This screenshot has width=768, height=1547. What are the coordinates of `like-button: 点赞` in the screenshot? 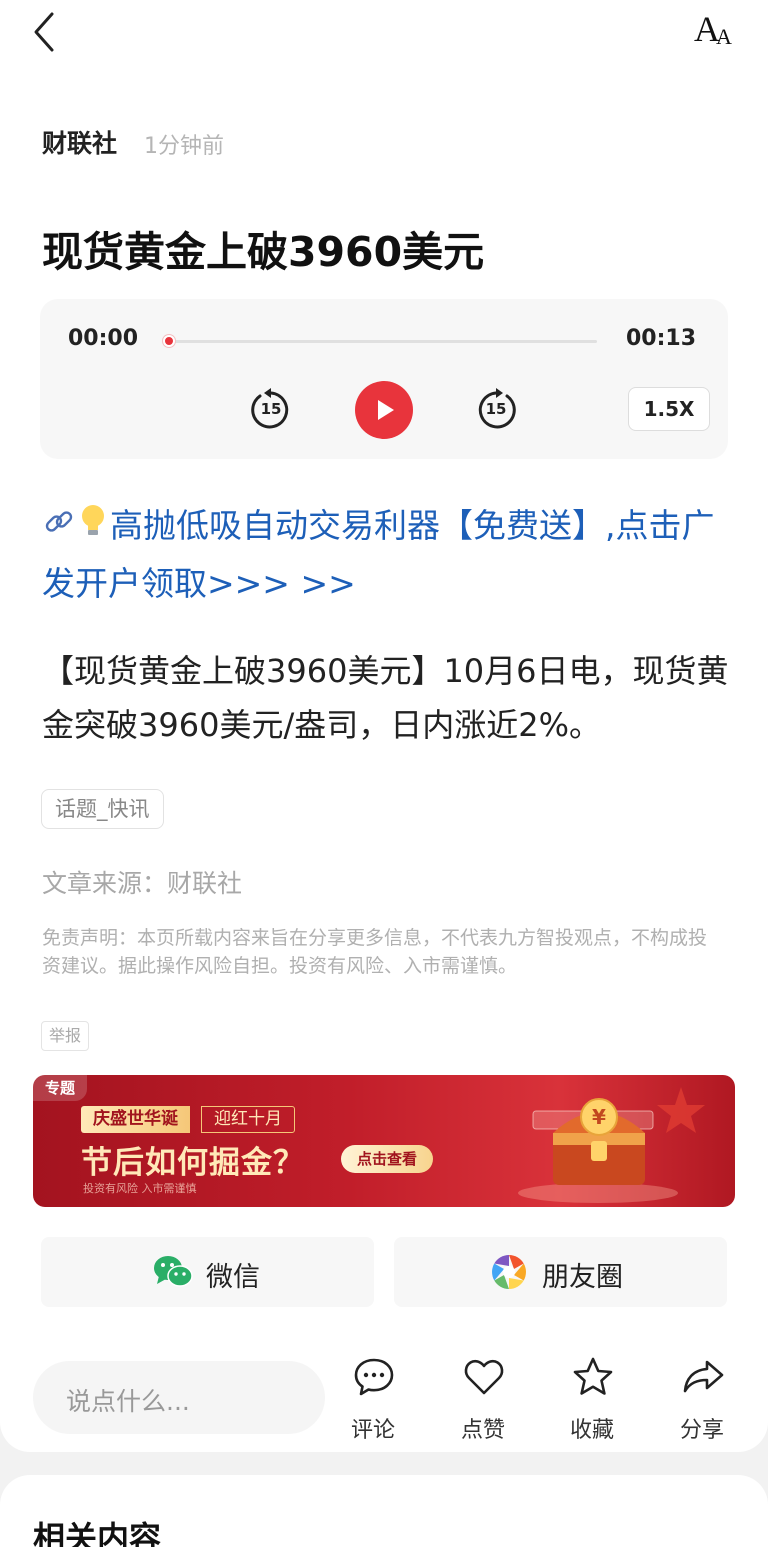 It's located at (483, 1401).